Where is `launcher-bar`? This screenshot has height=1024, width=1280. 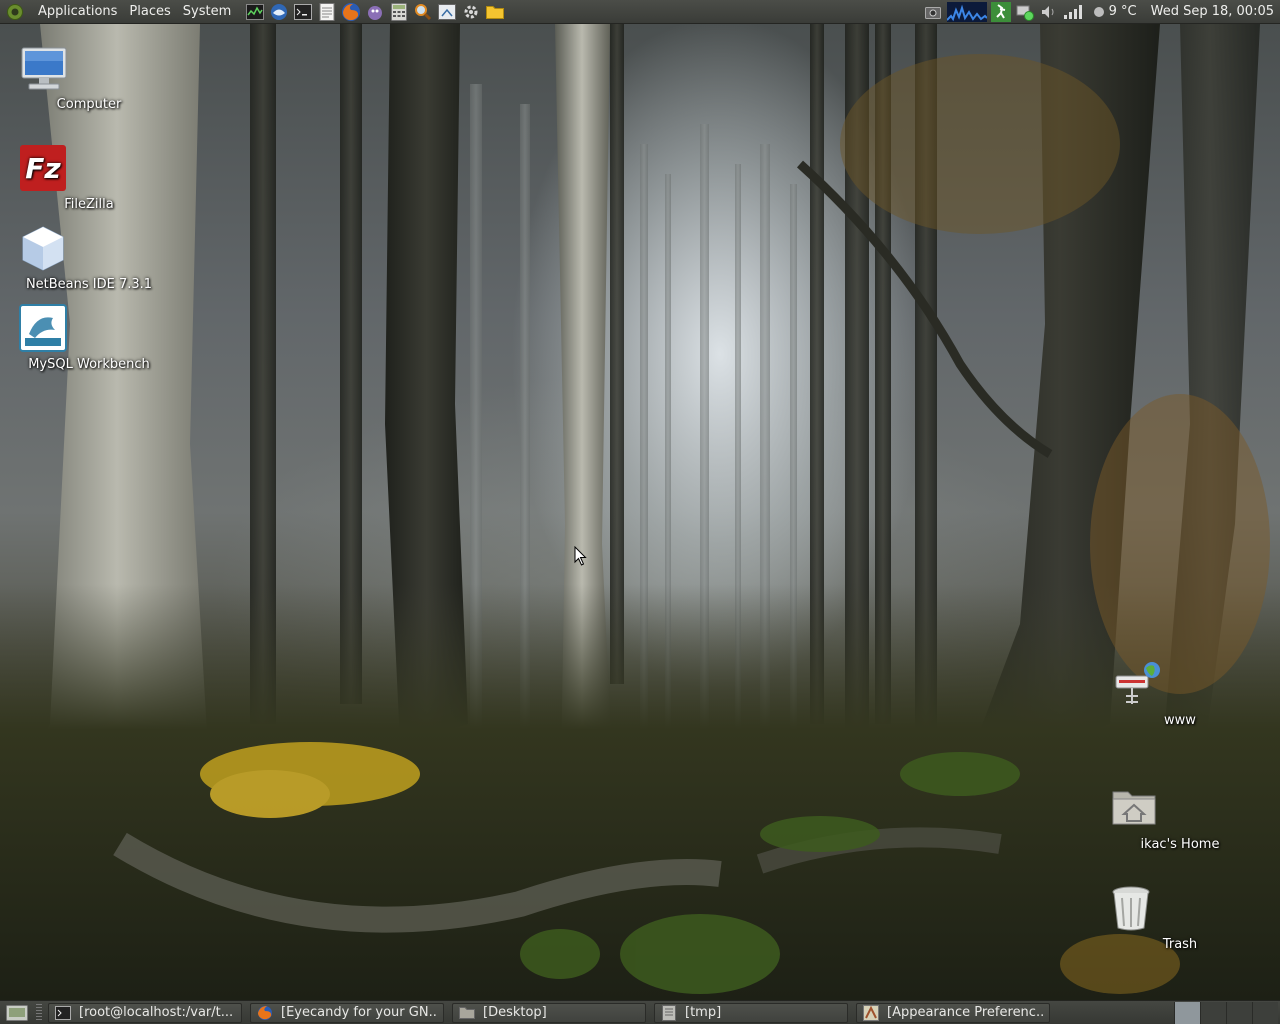
launcher-bar is located at coordinates (375, 12).